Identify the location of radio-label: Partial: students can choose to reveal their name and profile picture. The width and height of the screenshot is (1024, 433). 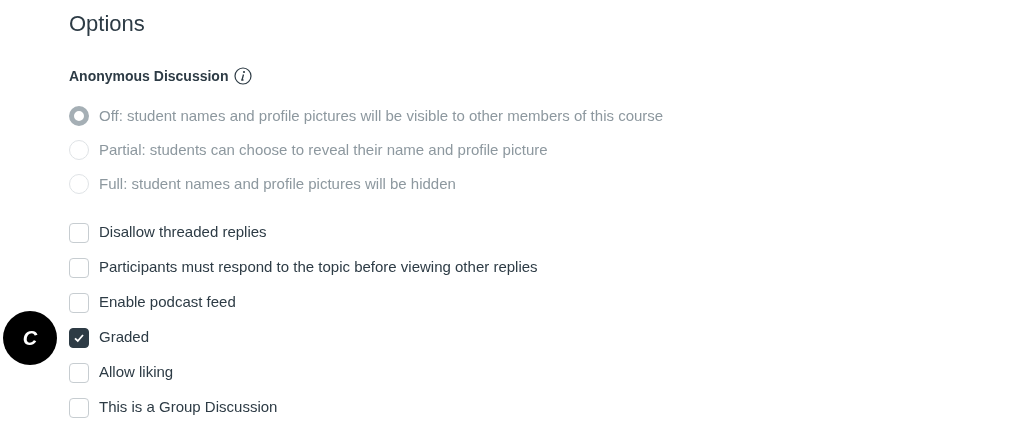
(323, 149).